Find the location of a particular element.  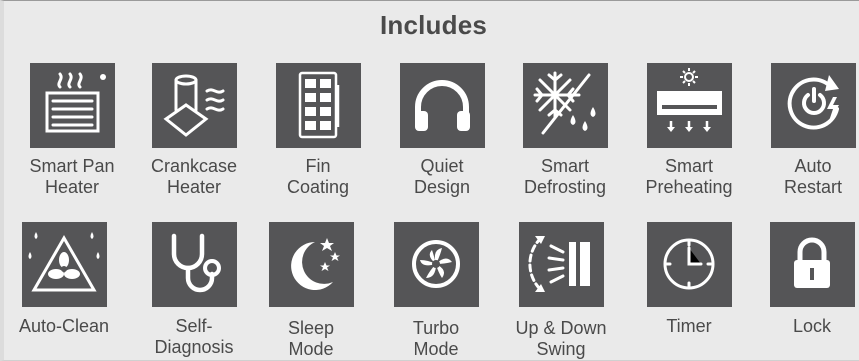

feature-label: Smart Preheating is located at coordinates (689, 176).